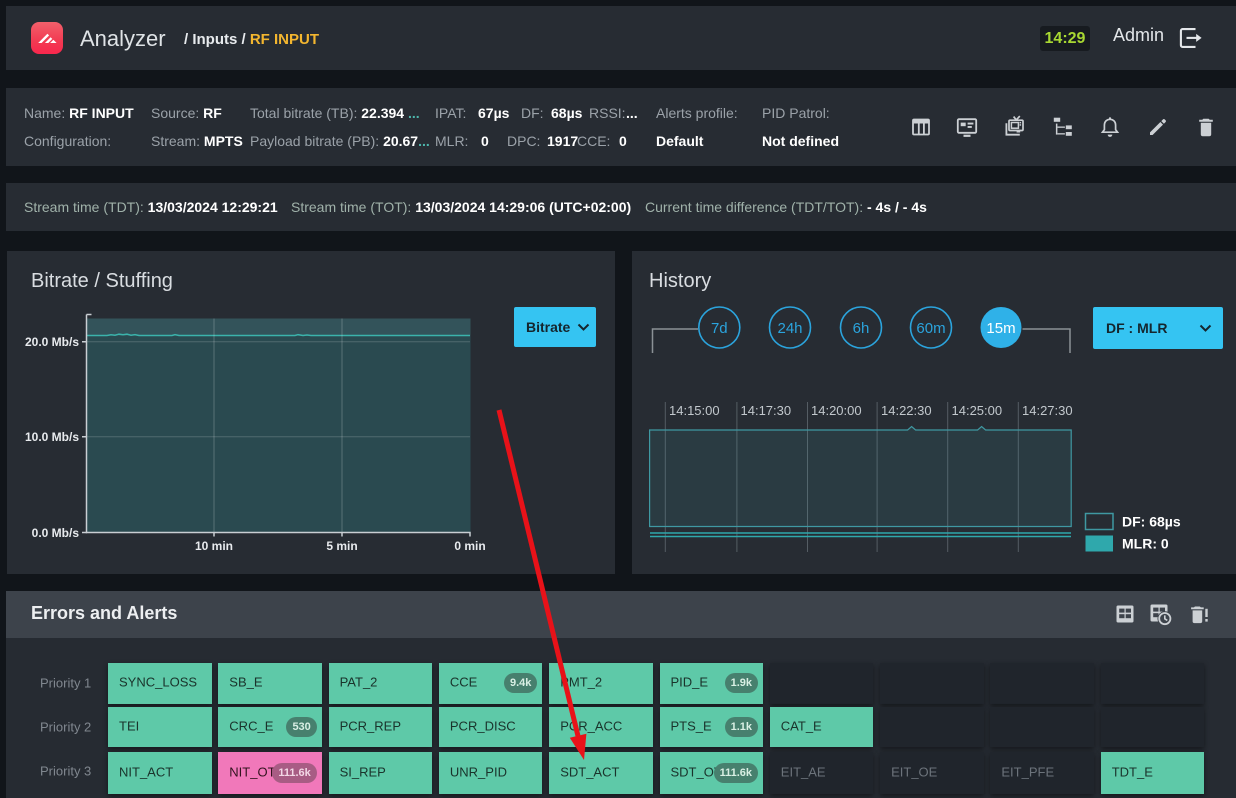 The height and width of the screenshot is (798, 1236). I want to click on svg-text: 14:25:00, so click(977, 410).